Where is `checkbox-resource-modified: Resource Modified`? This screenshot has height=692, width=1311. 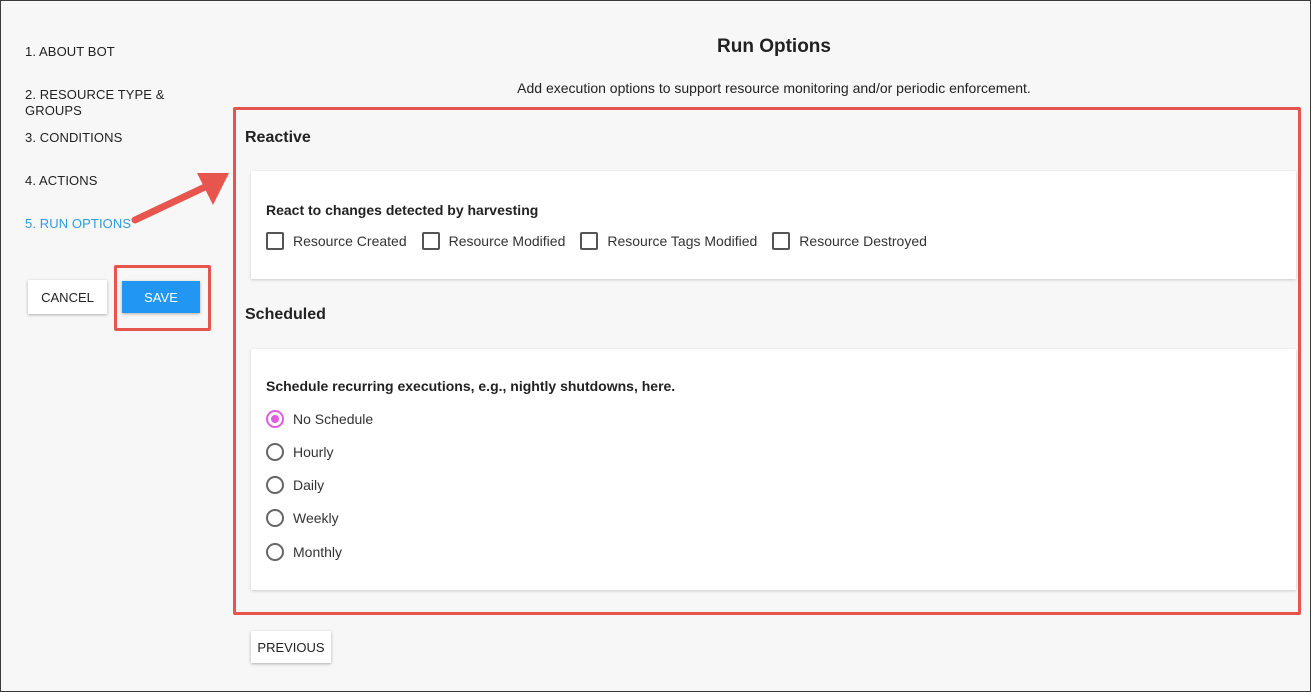
checkbox-resource-modified: Resource Modified is located at coordinates (493, 241).